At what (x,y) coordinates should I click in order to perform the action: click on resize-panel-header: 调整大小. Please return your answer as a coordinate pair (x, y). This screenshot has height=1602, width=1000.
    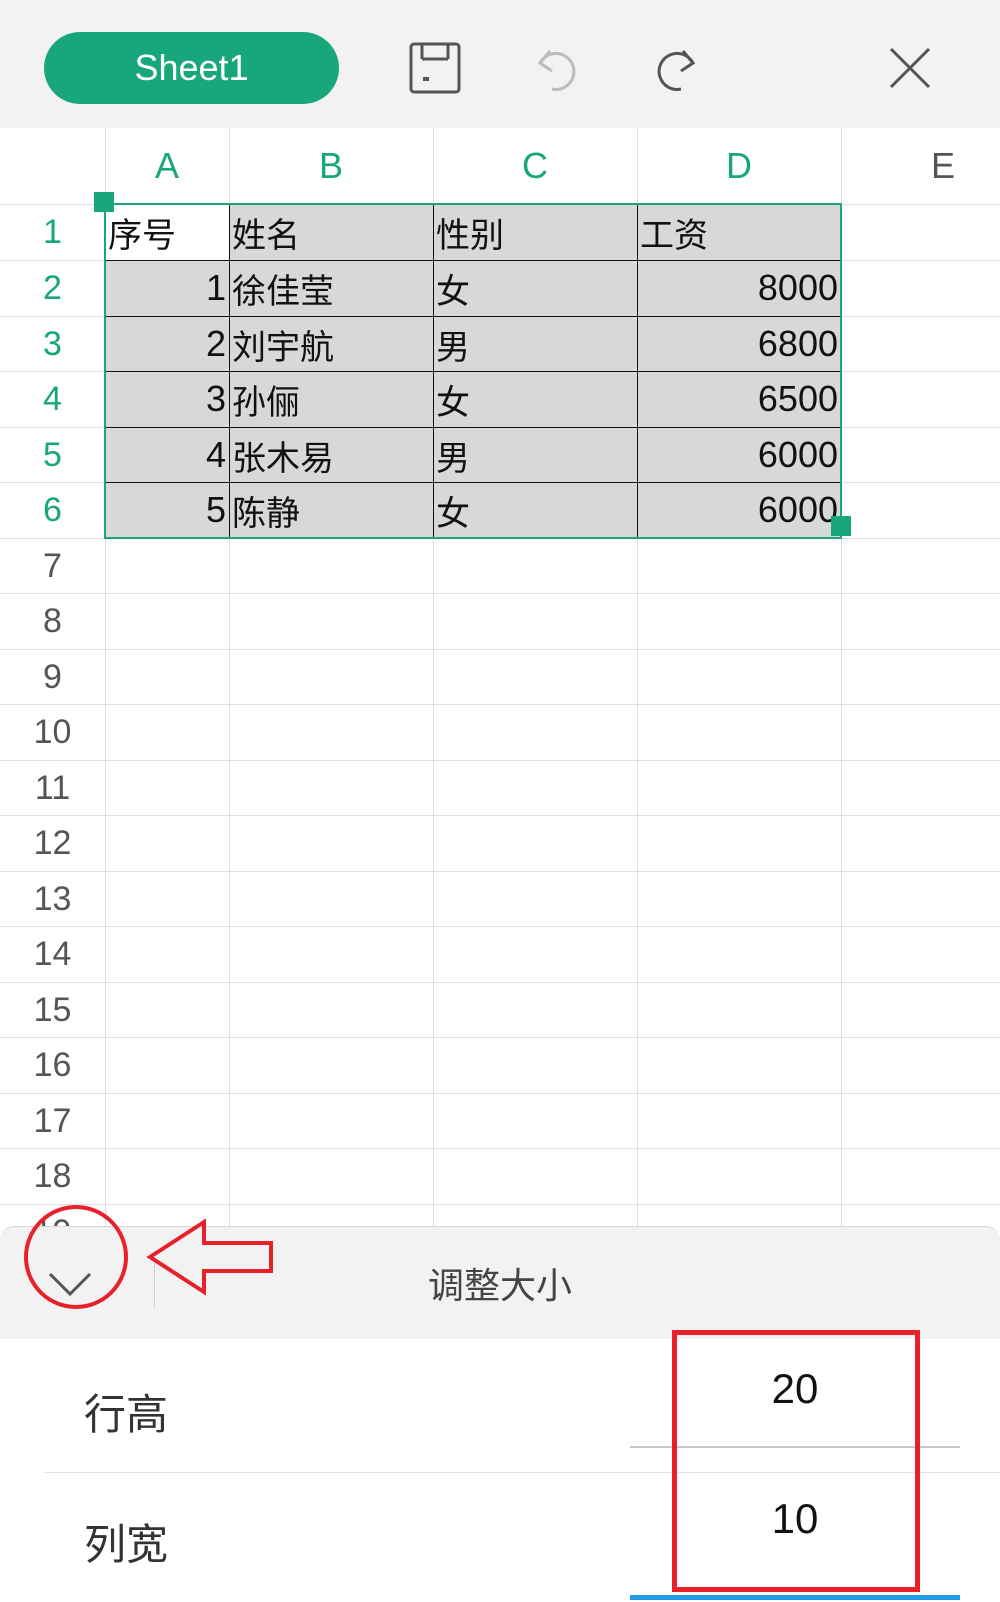
    Looking at the image, I should click on (500, 1283).